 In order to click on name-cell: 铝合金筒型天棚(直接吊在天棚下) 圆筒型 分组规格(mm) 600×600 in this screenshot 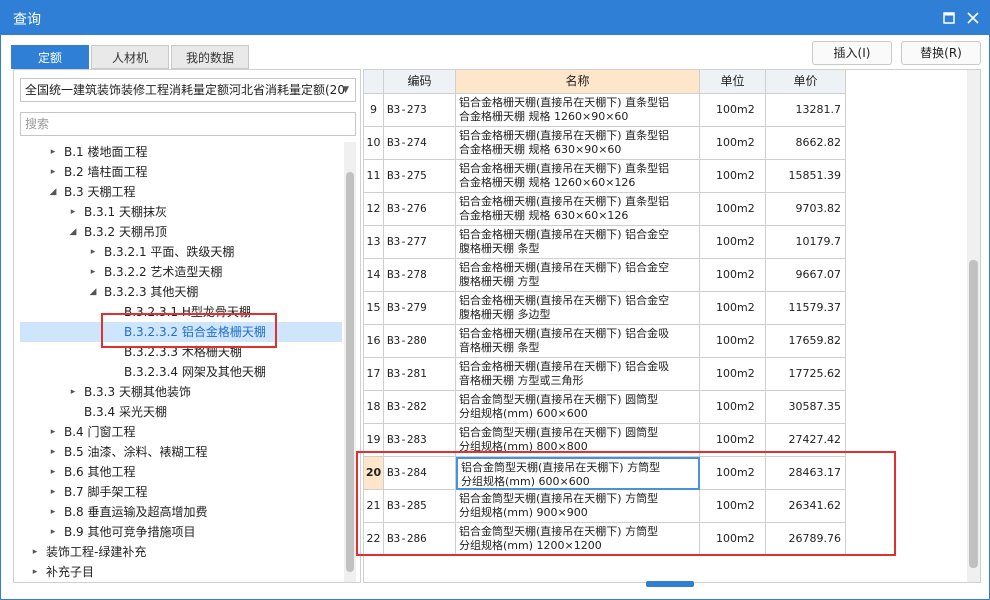, I will do `click(578, 407)`.